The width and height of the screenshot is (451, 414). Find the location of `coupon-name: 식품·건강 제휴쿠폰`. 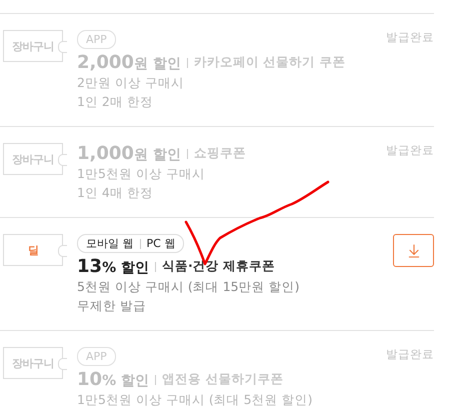

coupon-name: 식품·건강 제휴쿠폰 is located at coordinates (219, 266).